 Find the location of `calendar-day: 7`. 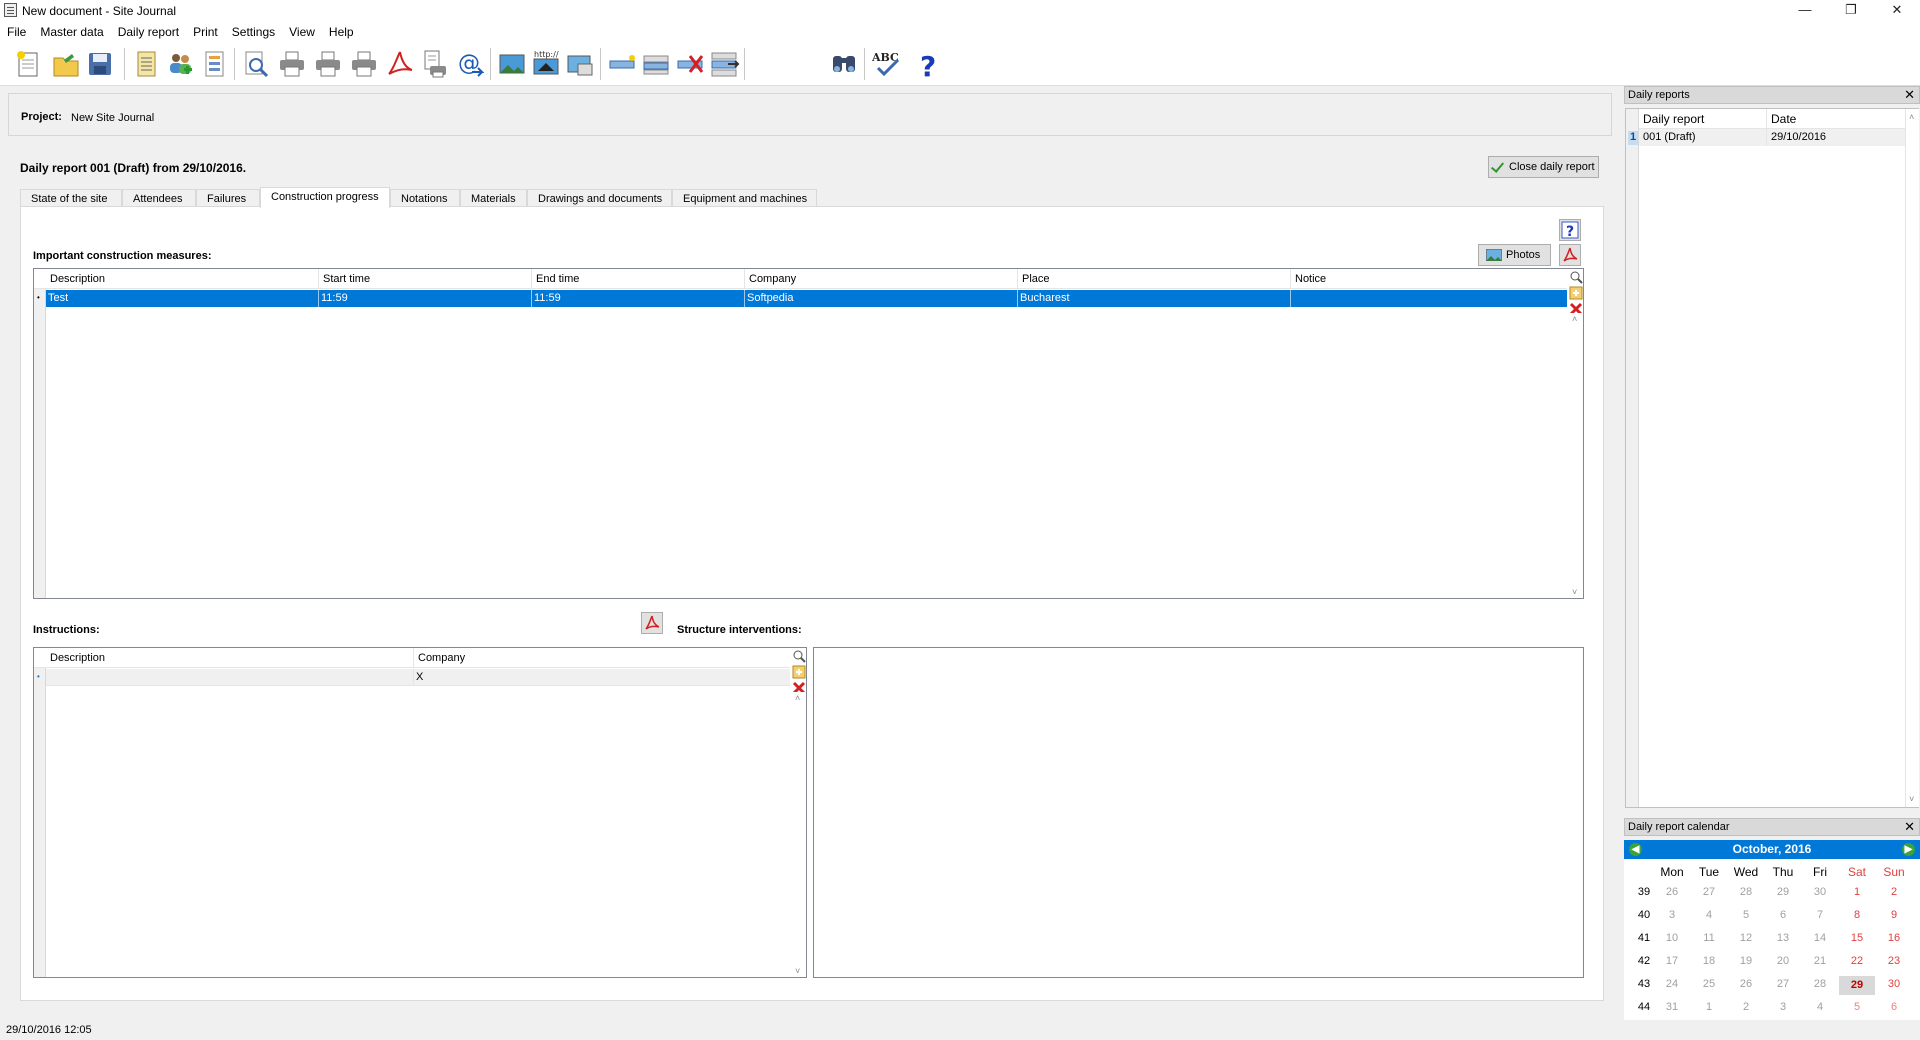

calendar-day: 7 is located at coordinates (1820, 915).